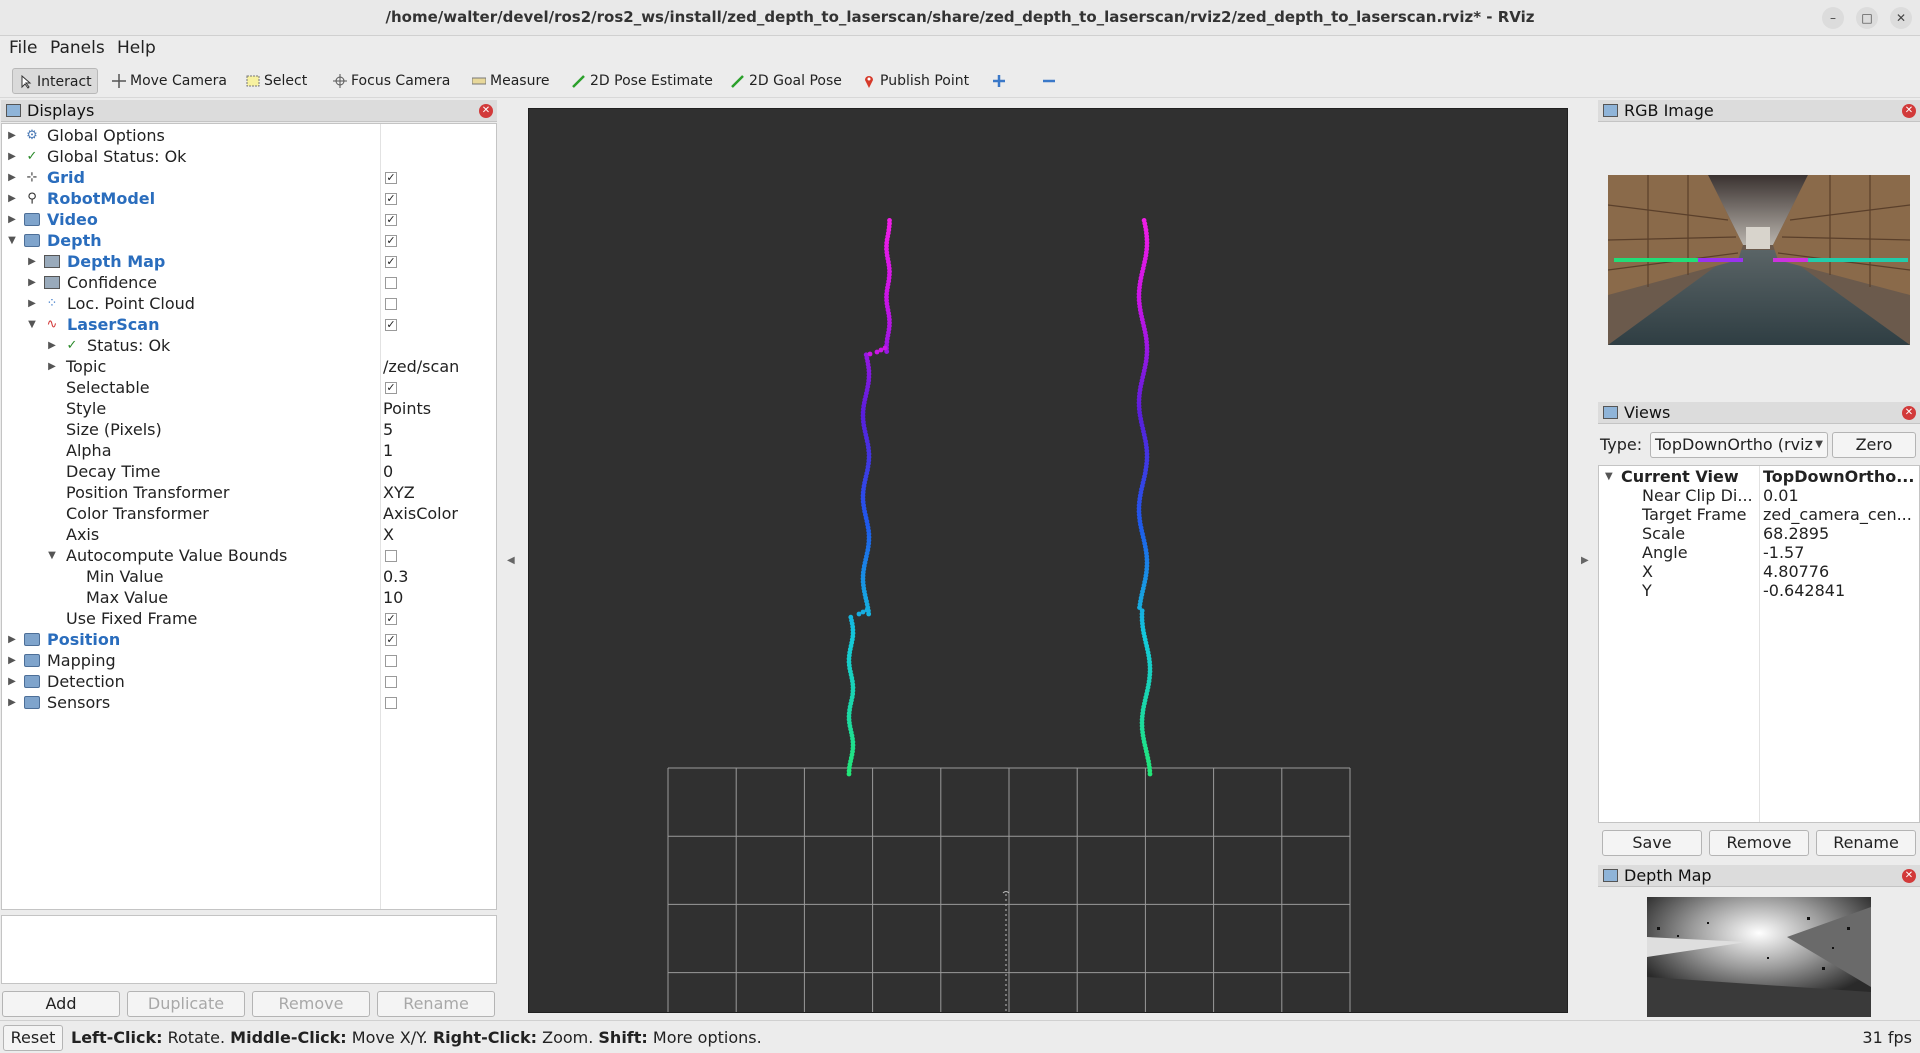 The width and height of the screenshot is (1920, 1053). What do you see at coordinates (1839, 590) in the screenshot?
I see `prop-value: -0.642841` at bounding box center [1839, 590].